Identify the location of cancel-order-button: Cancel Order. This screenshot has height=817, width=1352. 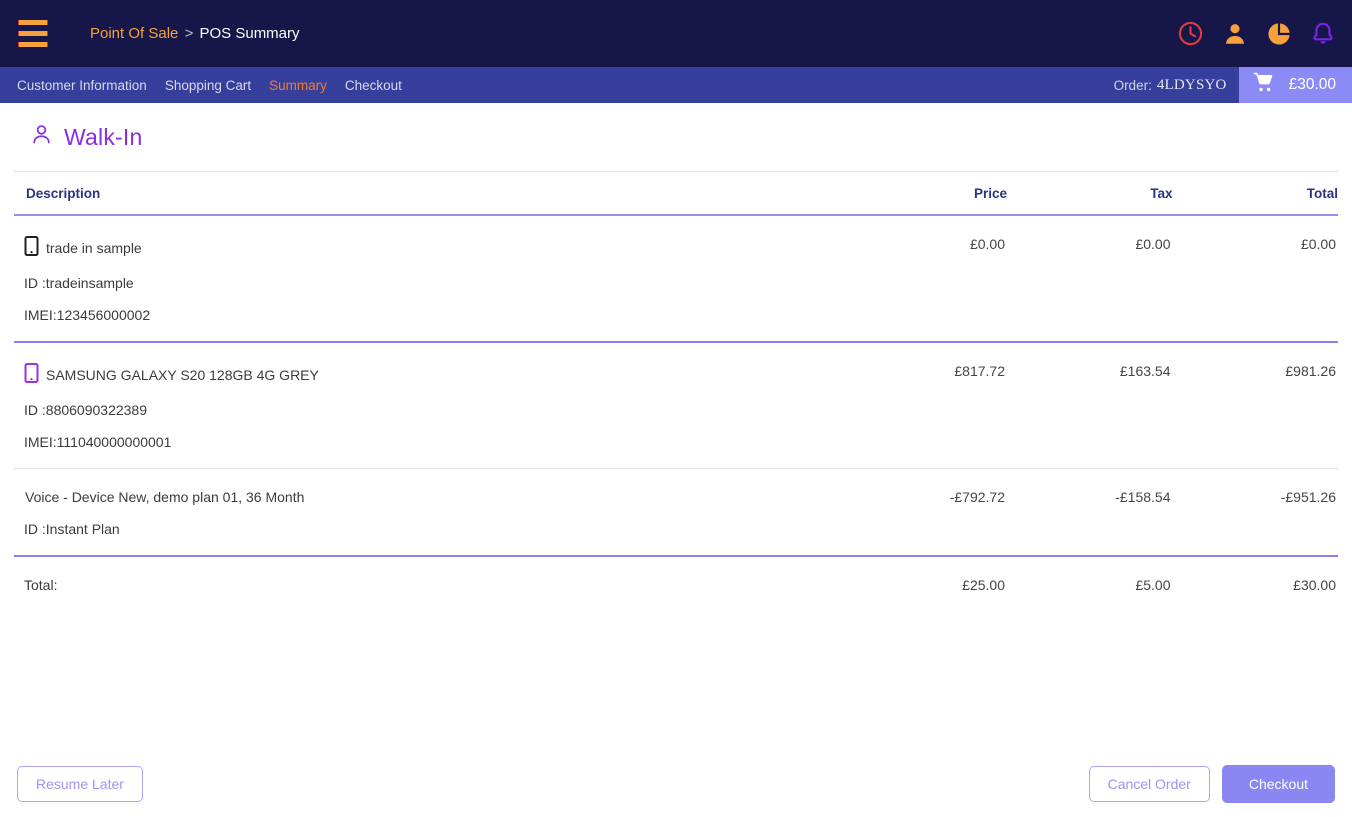
(1149, 784).